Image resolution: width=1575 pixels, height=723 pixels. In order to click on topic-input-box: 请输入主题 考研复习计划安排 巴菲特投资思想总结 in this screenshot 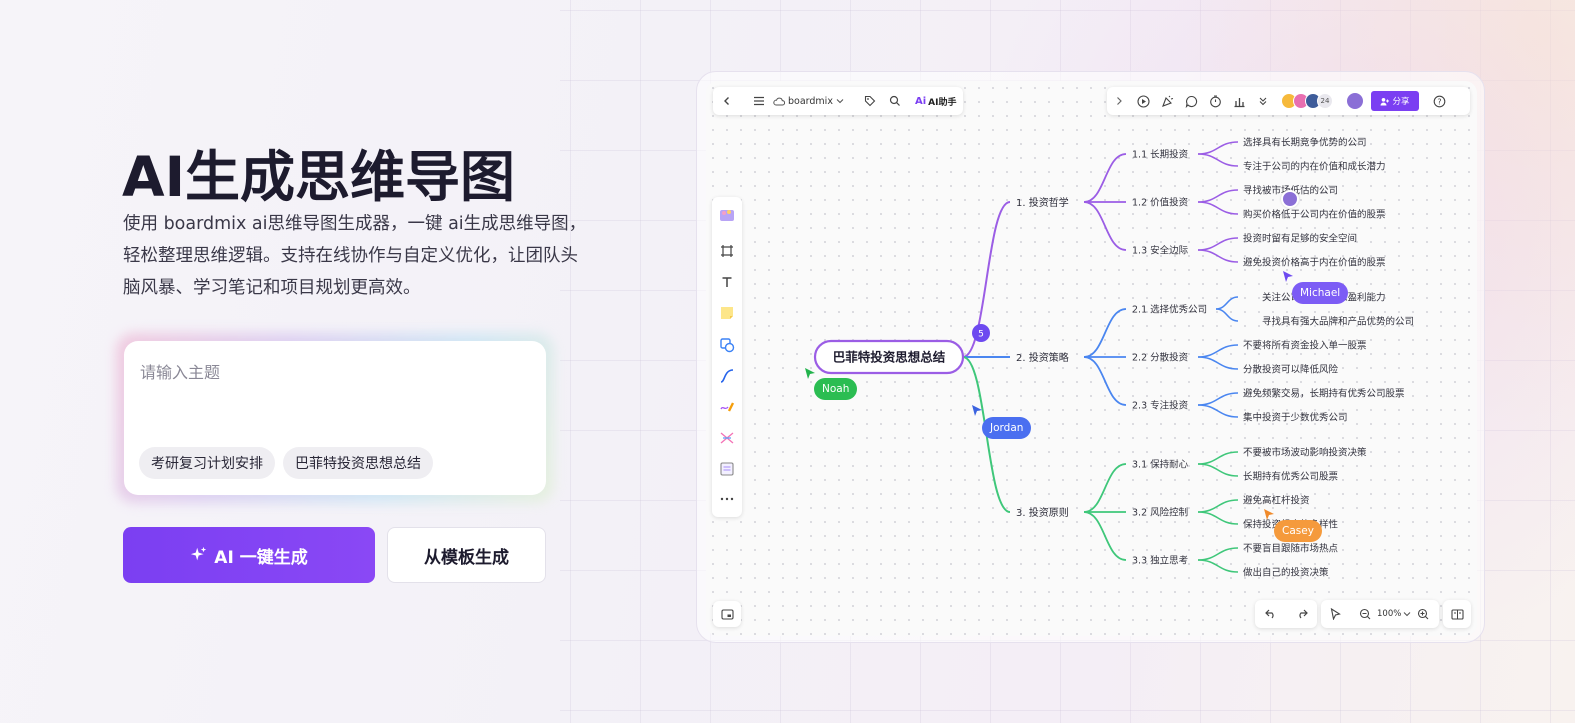, I will do `click(335, 418)`.